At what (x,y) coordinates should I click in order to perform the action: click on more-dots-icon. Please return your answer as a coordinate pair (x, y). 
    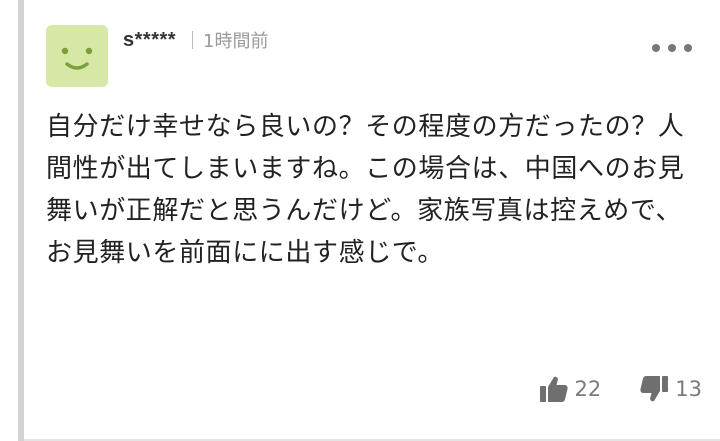
    Looking at the image, I should click on (656, 48).